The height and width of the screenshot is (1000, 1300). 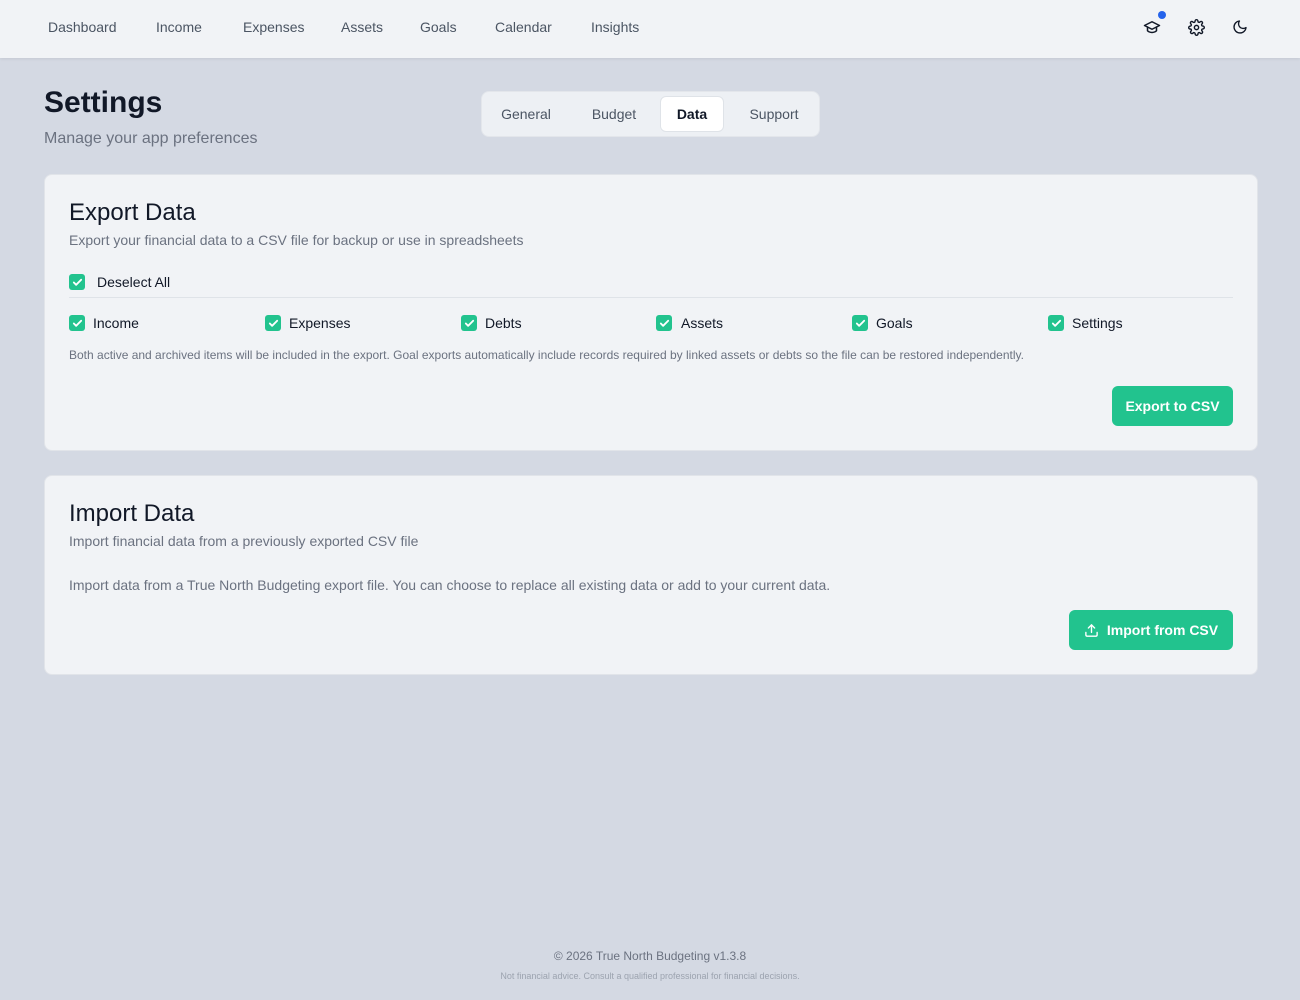 I want to click on assets-checkbox, so click(x=664, y=323).